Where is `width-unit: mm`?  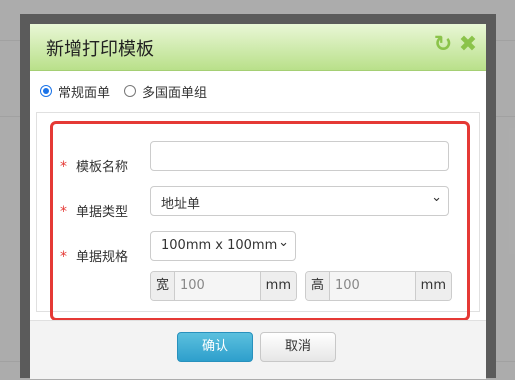
width-unit: mm is located at coordinates (277, 286).